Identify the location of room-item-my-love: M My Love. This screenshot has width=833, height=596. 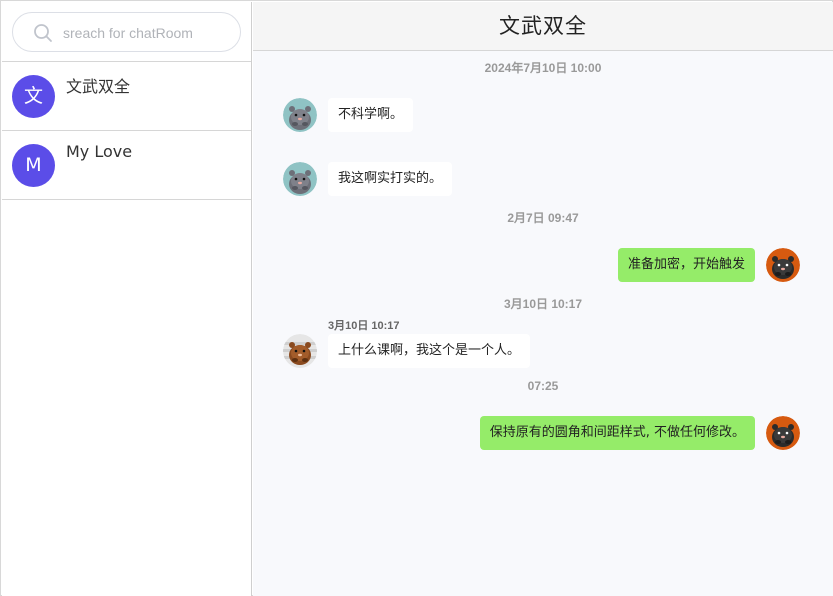
(126, 165).